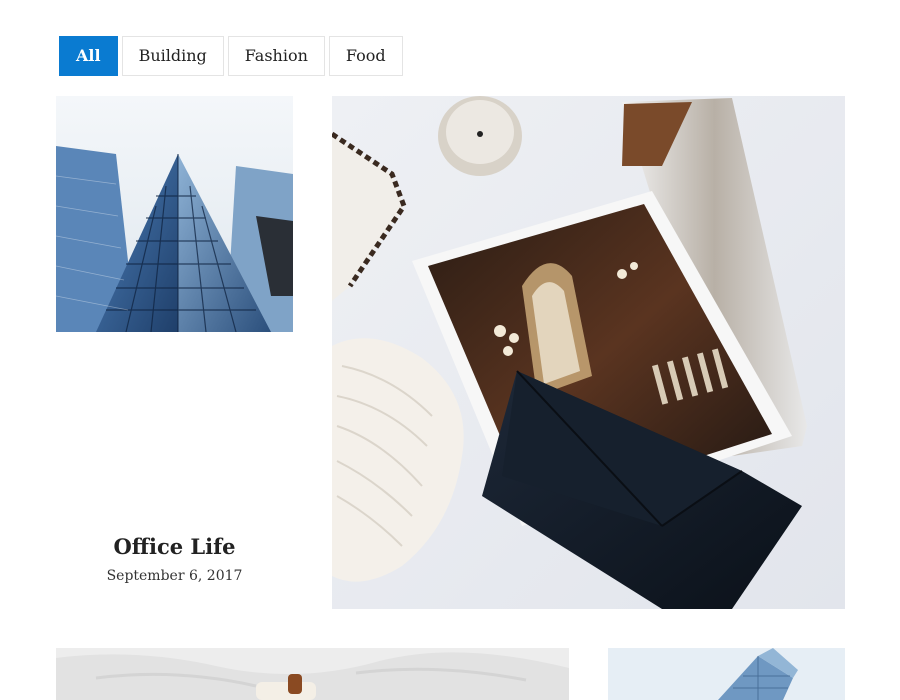  I want to click on post-date: September 6, 2017, so click(174, 576).